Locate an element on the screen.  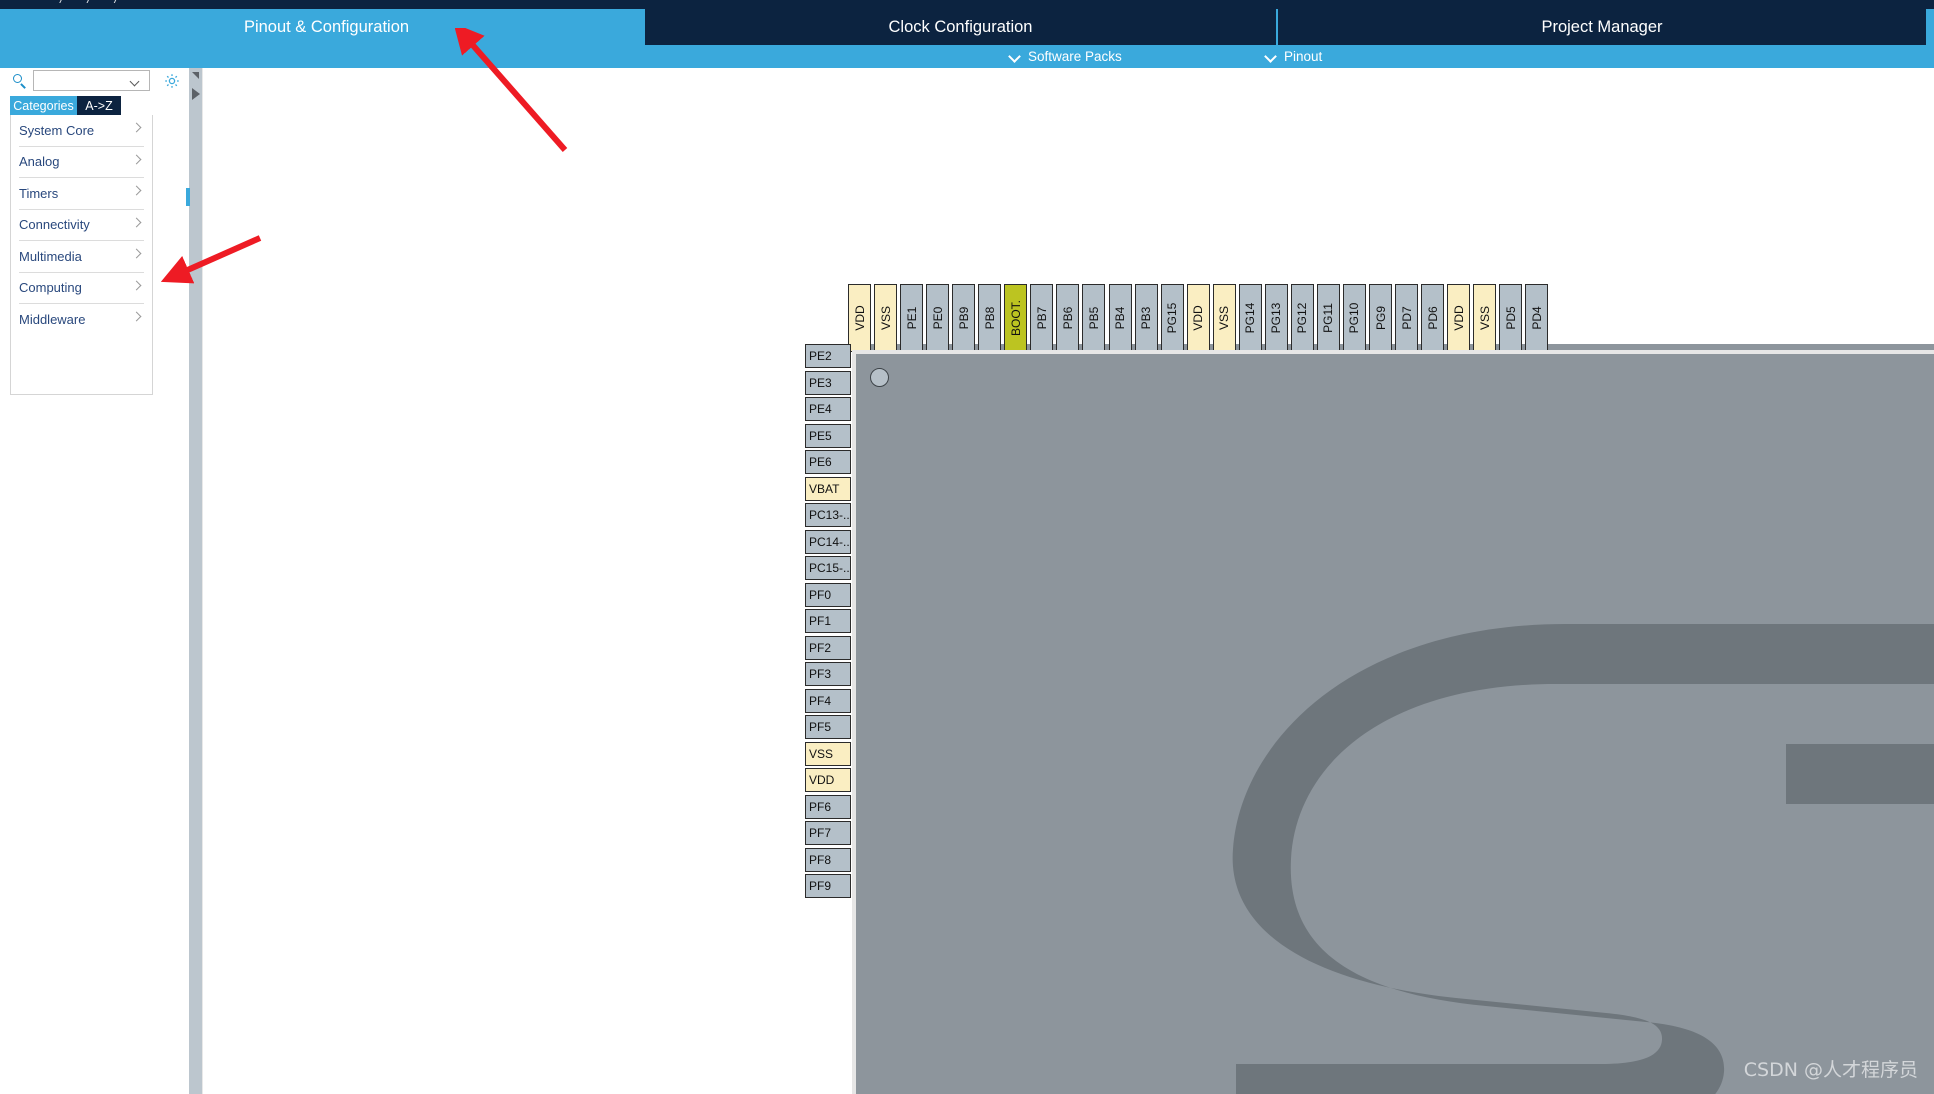
chip-pin-label: PG13 is located at coordinates (1276, 318).